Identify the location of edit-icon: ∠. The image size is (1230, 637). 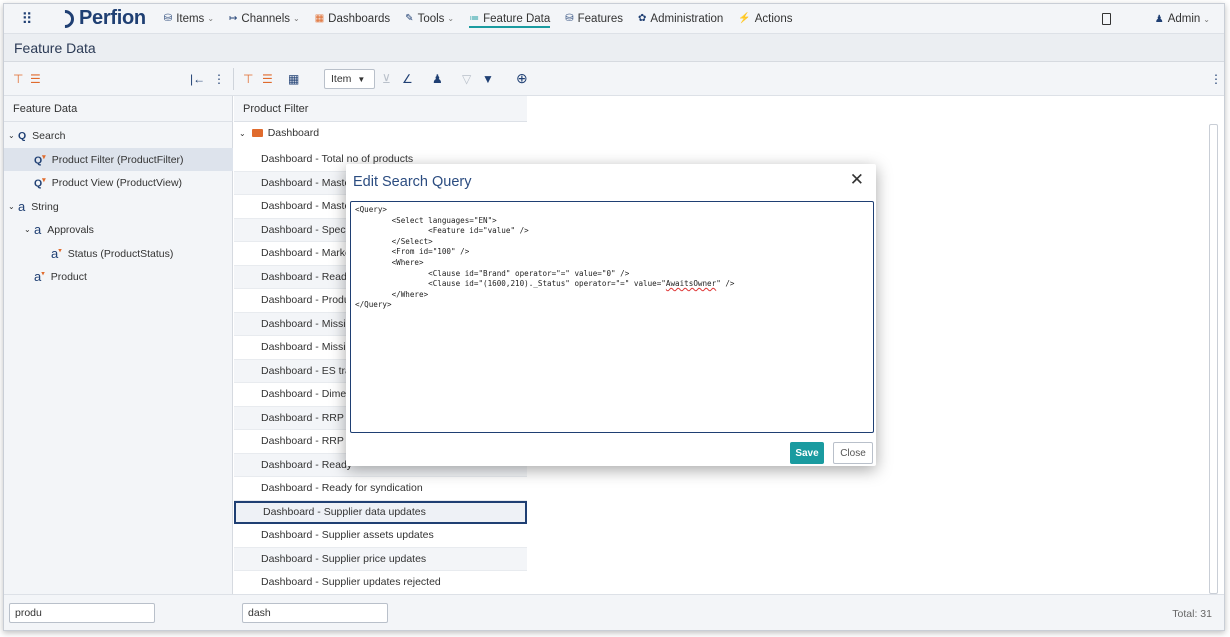
(407, 79).